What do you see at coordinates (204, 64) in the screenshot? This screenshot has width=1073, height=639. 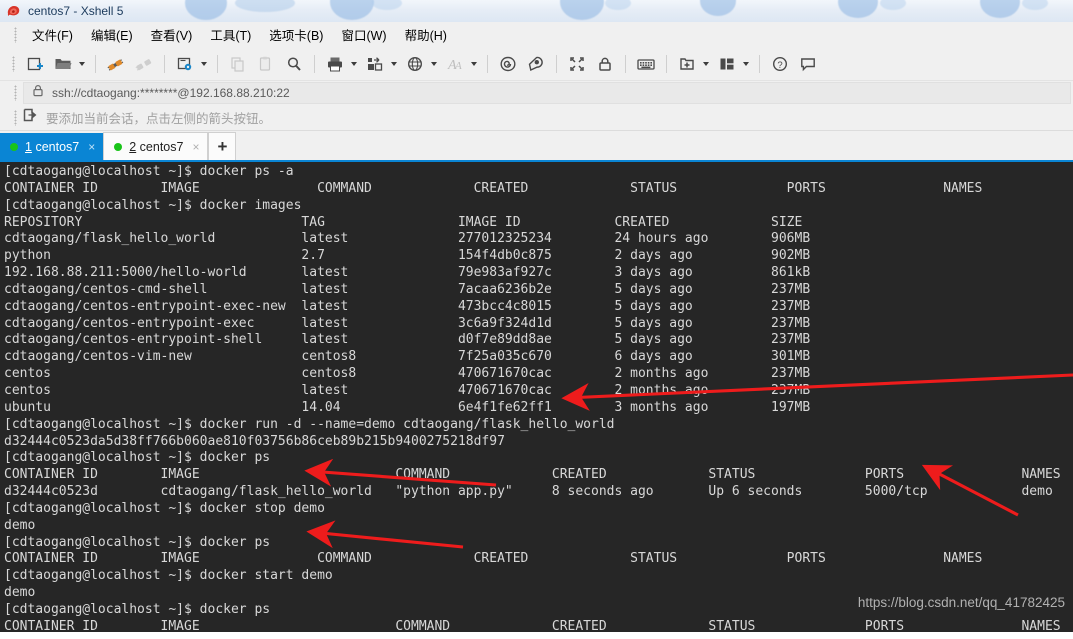 I see `session-properties-caret-icon` at bounding box center [204, 64].